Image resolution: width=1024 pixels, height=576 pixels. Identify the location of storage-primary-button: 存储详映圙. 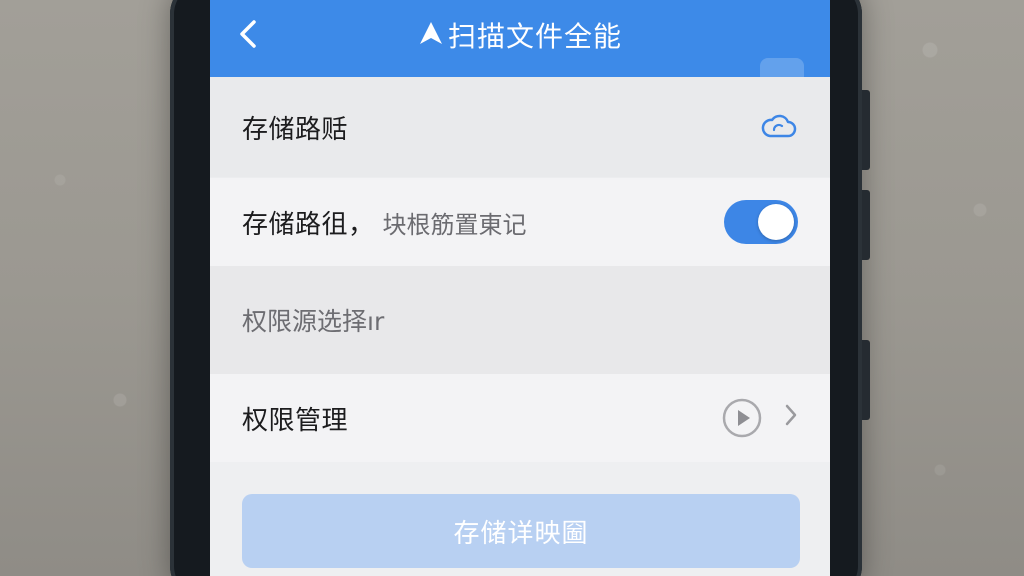
(521, 531).